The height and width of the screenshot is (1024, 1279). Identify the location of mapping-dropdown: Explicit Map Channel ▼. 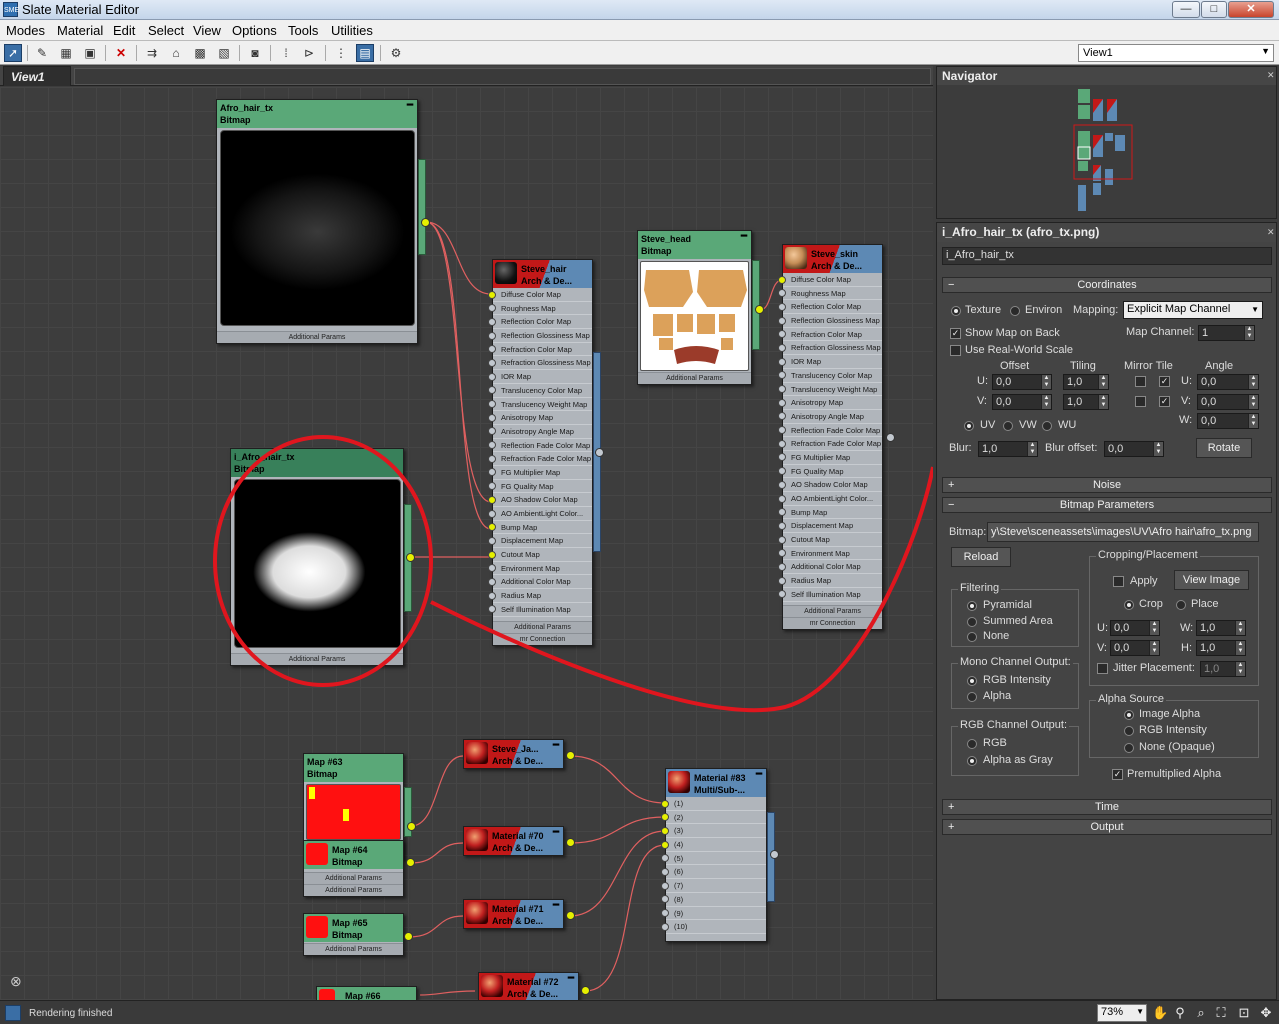
(1193, 310).